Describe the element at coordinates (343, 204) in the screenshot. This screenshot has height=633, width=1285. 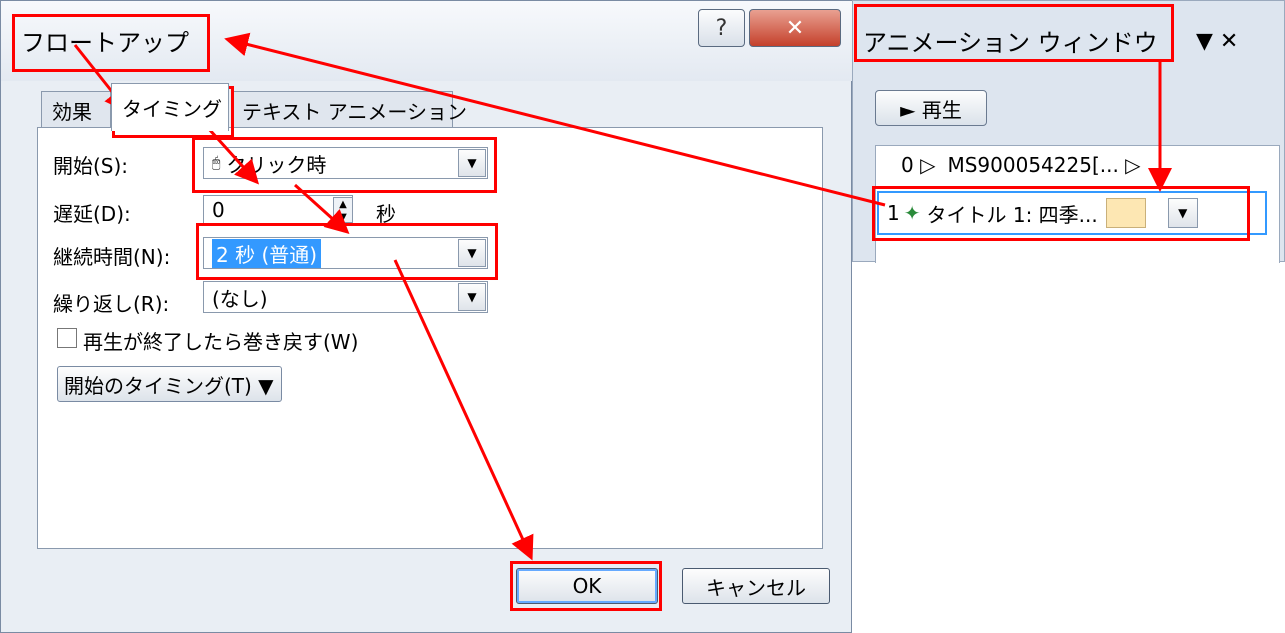
I see `stepper-up-icon: ▲` at that location.